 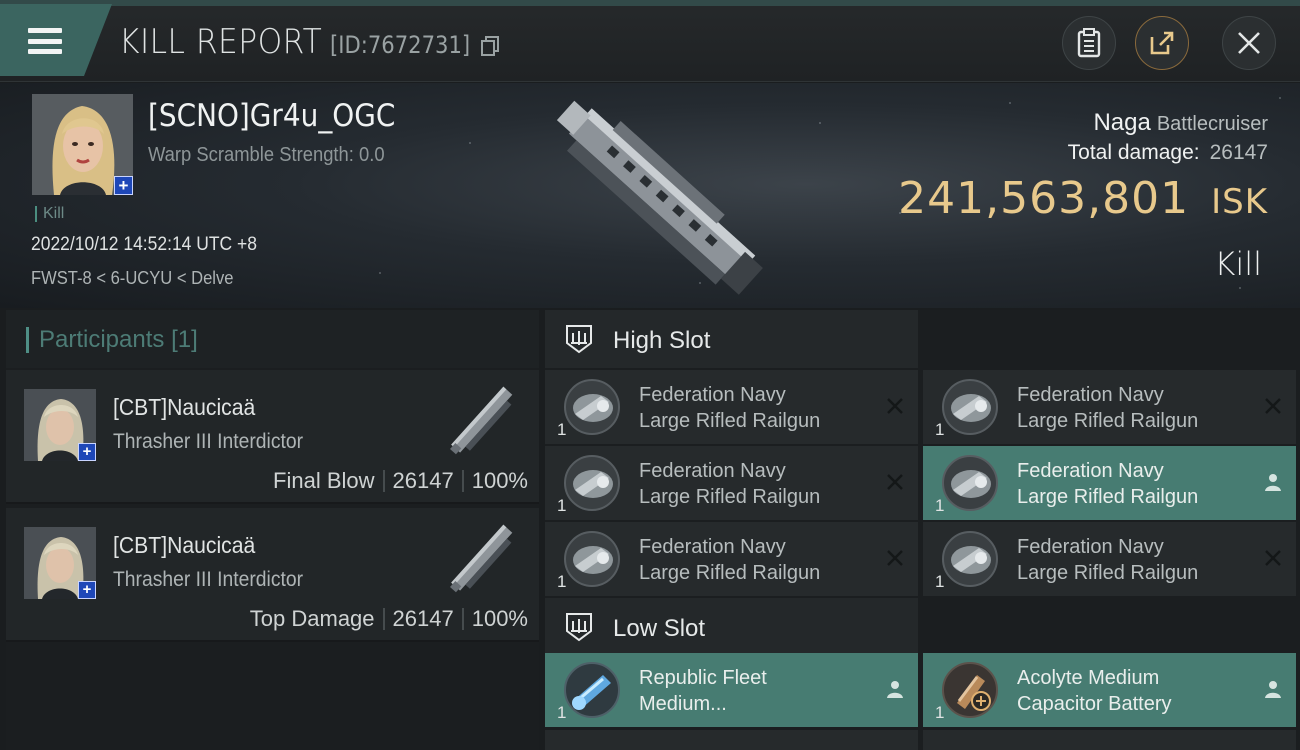 What do you see at coordinates (650, 3) in the screenshot?
I see `top-accent-strip` at bounding box center [650, 3].